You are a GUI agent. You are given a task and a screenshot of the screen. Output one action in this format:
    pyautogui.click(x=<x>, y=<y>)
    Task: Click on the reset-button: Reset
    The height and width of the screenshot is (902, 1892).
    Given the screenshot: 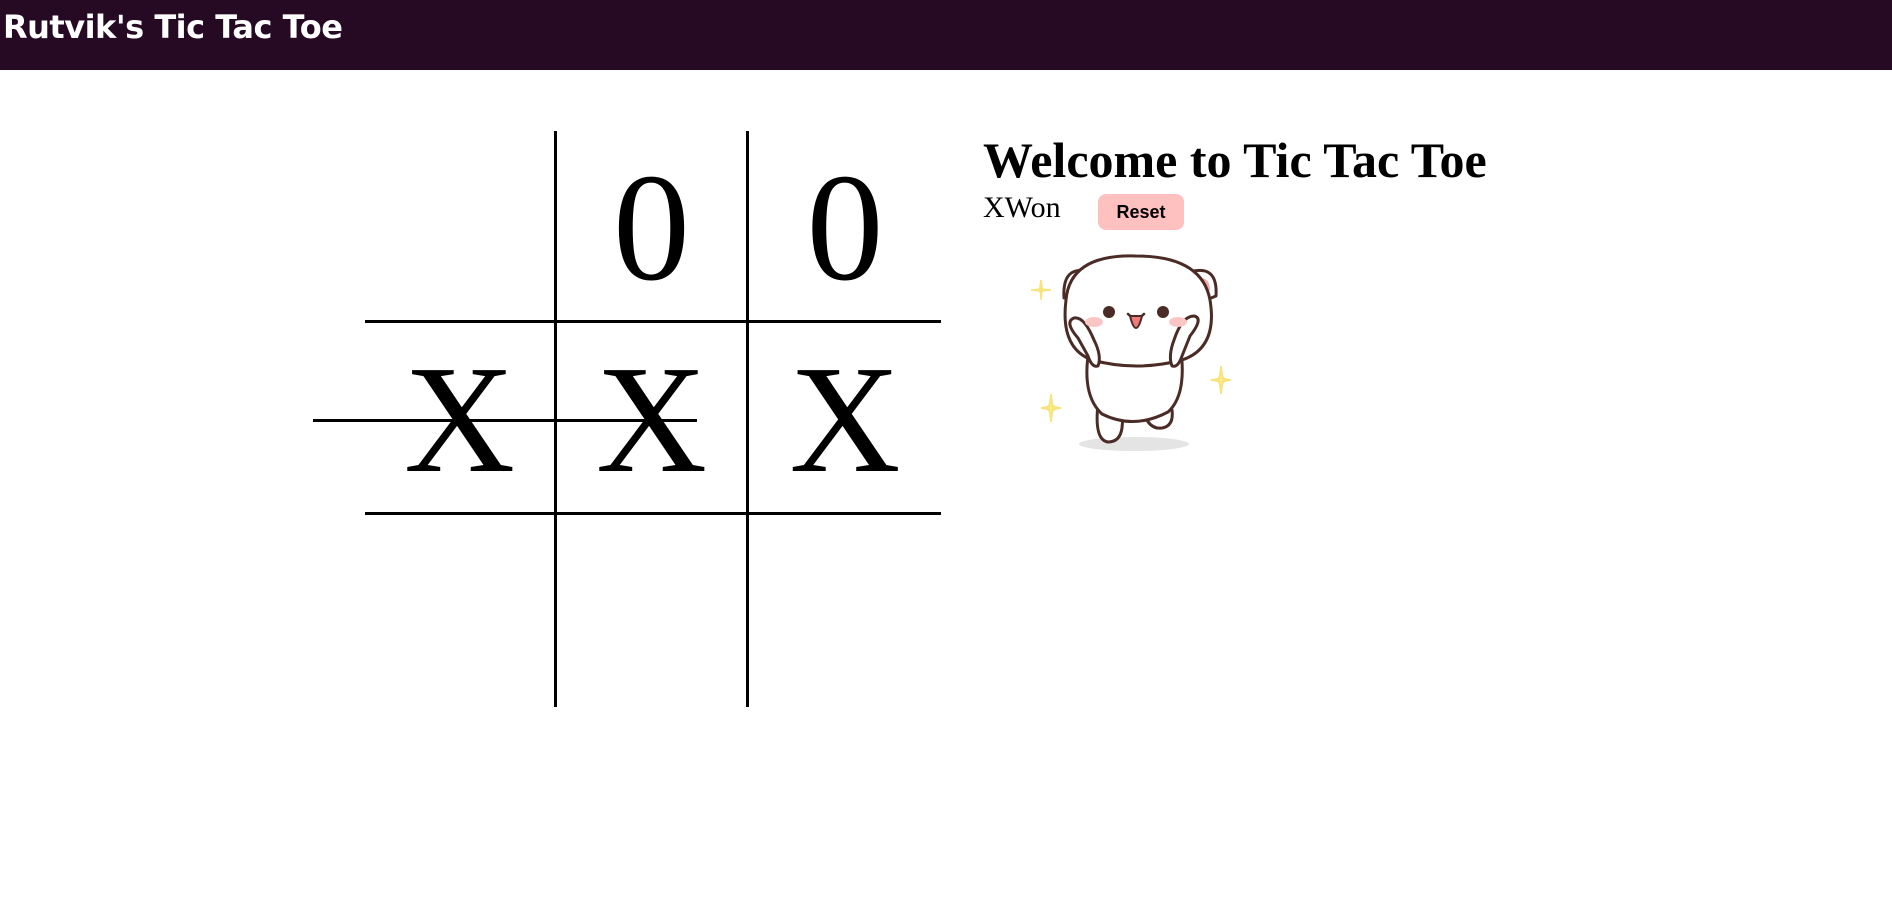 What is the action you would take?
    pyautogui.click(x=1141, y=212)
    